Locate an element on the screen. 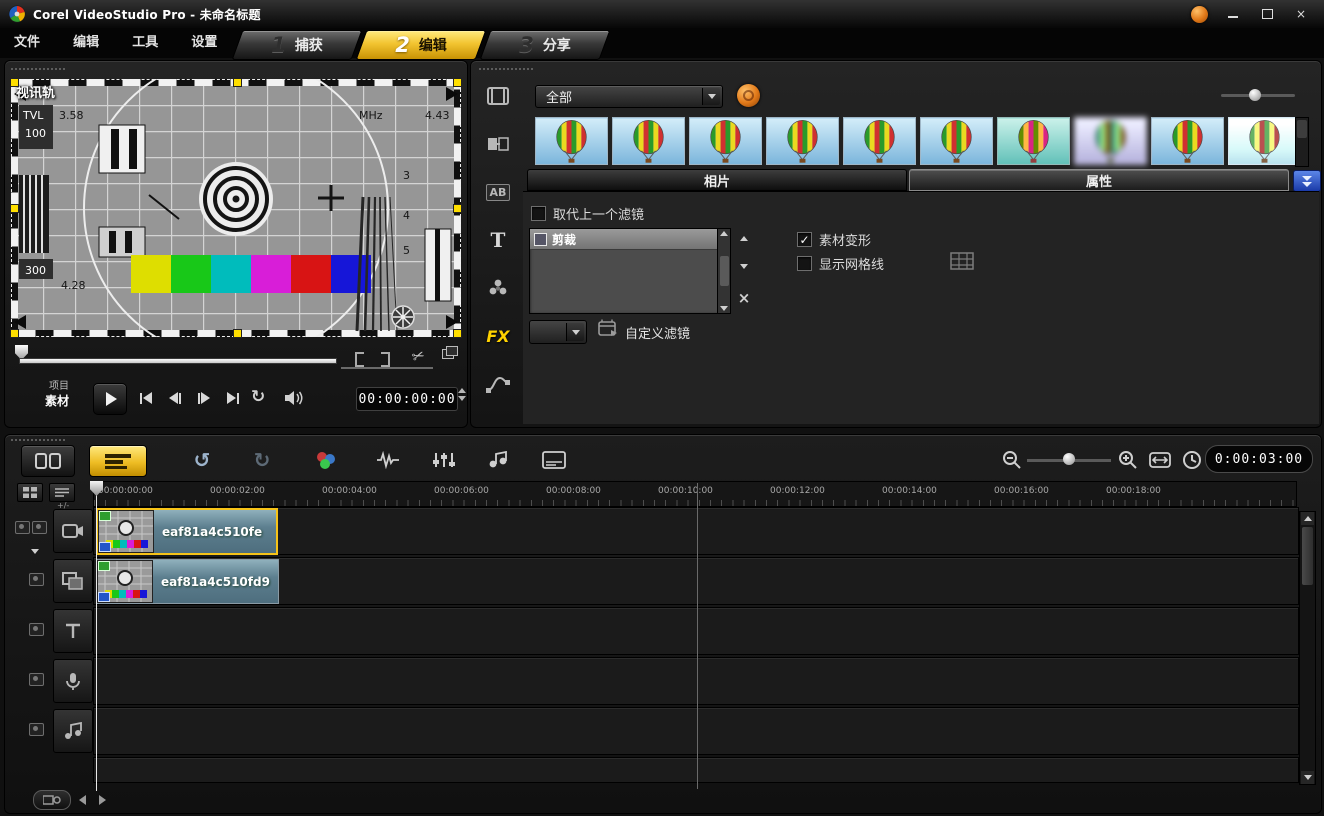  overlay-track-button is located at coordinates (73, 581).